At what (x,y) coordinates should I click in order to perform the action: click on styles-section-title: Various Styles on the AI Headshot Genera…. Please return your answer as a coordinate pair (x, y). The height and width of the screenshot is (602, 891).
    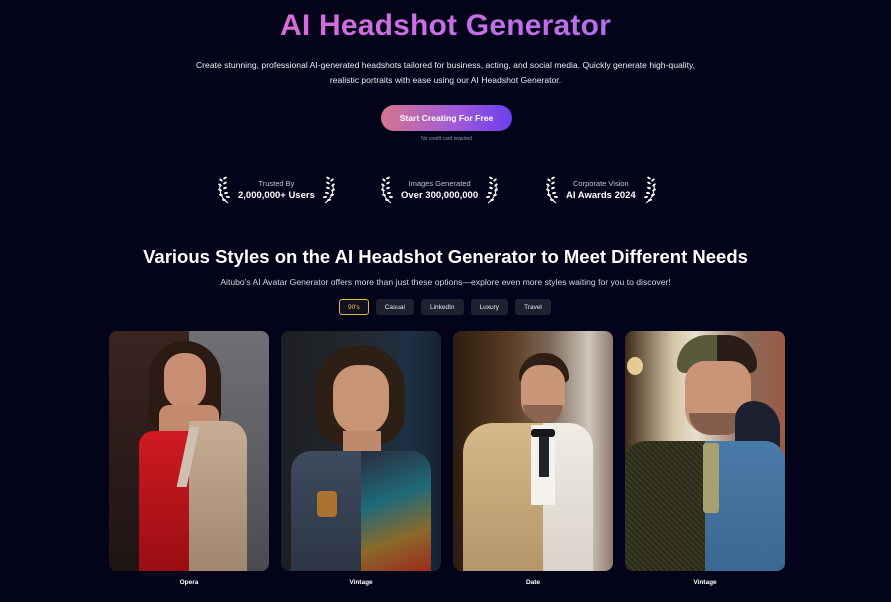
    Looking at the image, I should click on (445, 256).